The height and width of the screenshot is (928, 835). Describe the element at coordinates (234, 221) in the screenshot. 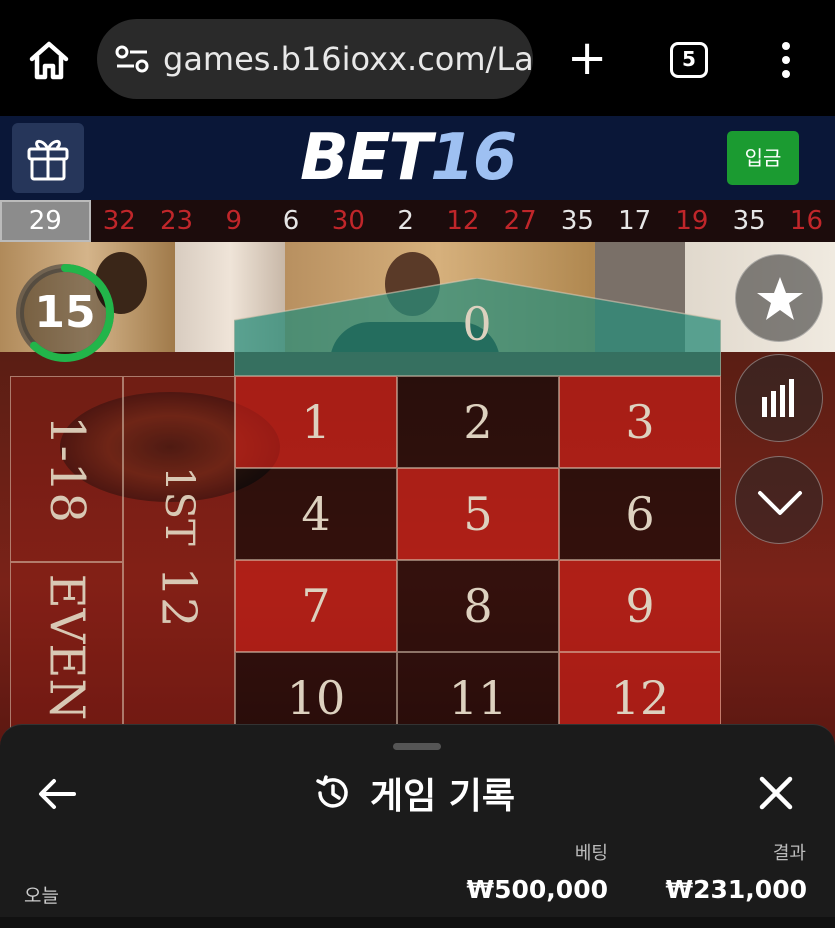

I see `history-result: 9` at that location.